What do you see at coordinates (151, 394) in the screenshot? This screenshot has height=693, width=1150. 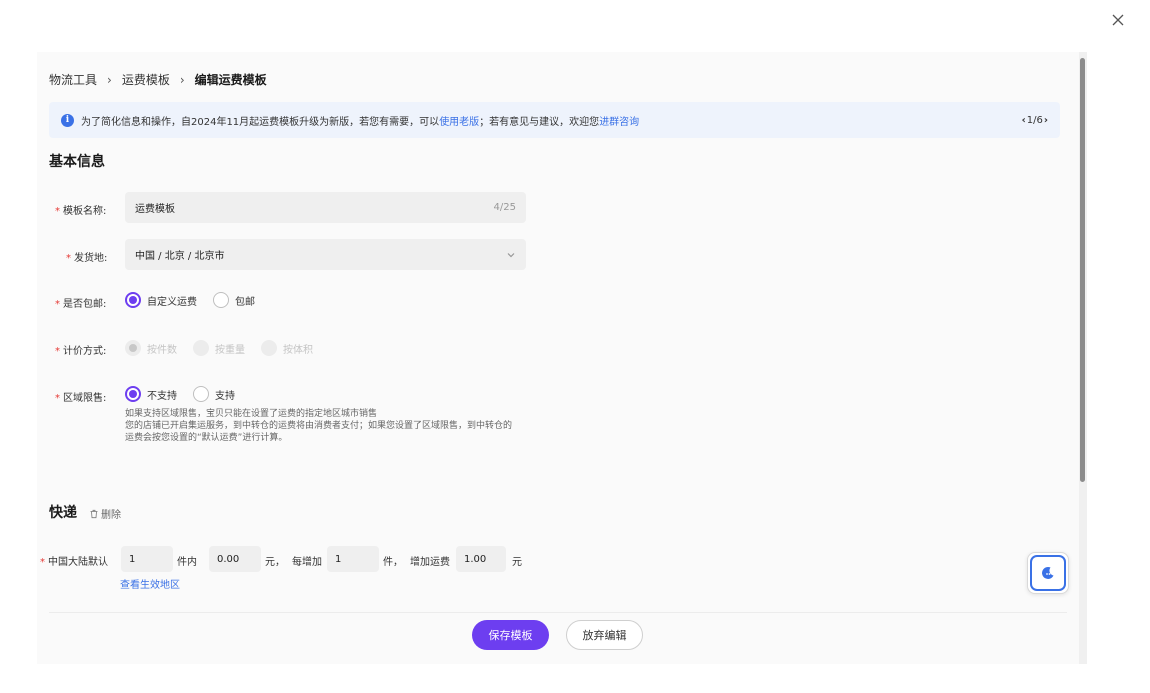 I see `radio-not-support: 不支持` at bounding box center [151, 394].